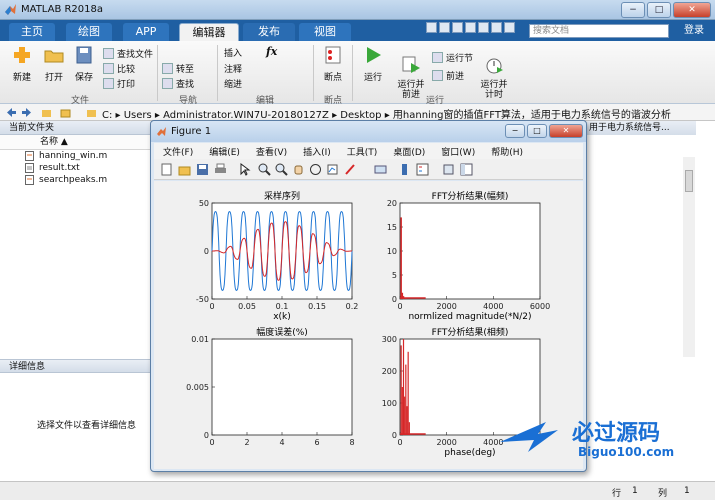 This screenshot has height=500, width=715. I want to click on find-files-button: 查找文件, so click(128, 53).